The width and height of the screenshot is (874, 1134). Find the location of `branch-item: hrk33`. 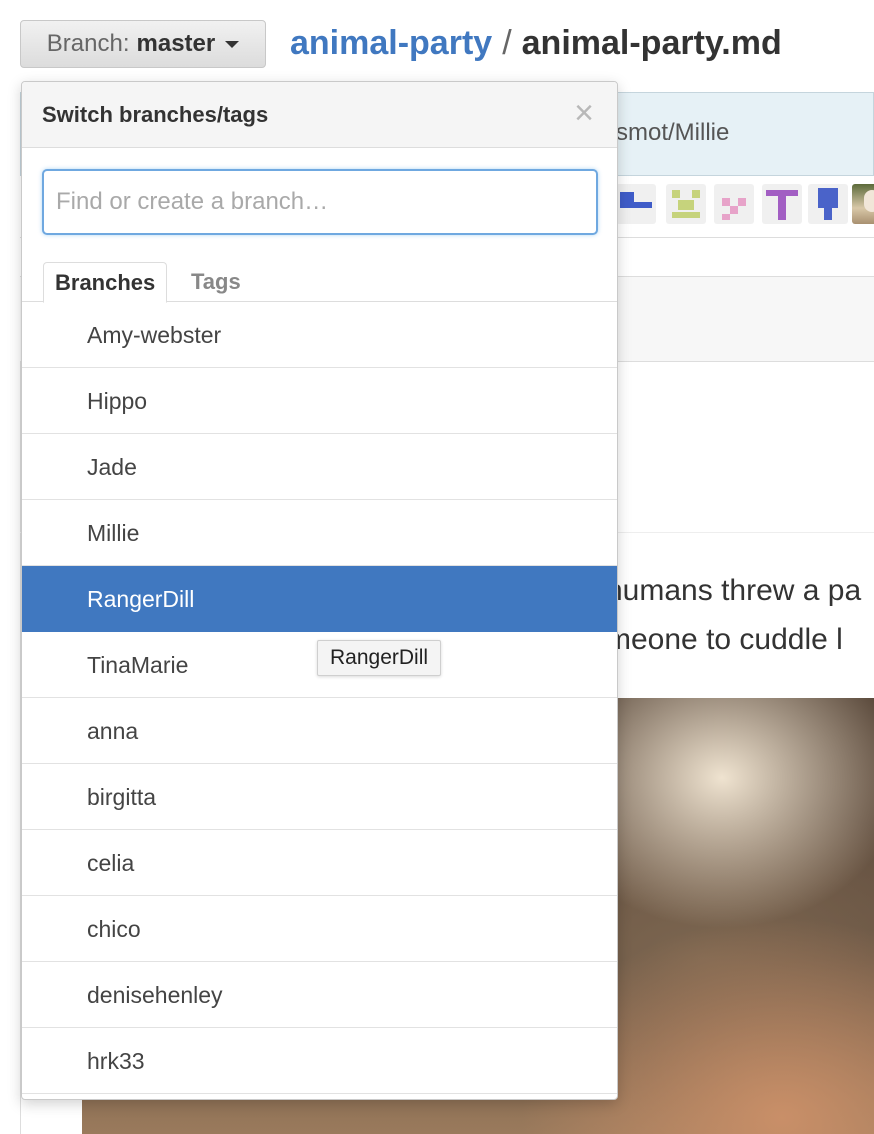

branch-item: hrk33 is located at coordinates (319, 1061).